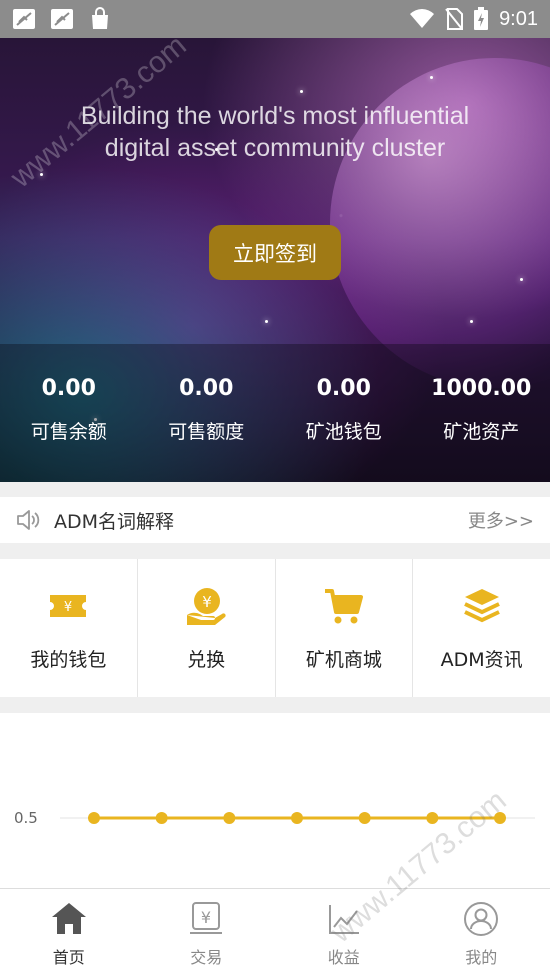 Image resolution: width=550 pixels, height=979 pixels. Describe the element at coordinates (481, 18) in the screenshot. I see `battery-icon` at that location.